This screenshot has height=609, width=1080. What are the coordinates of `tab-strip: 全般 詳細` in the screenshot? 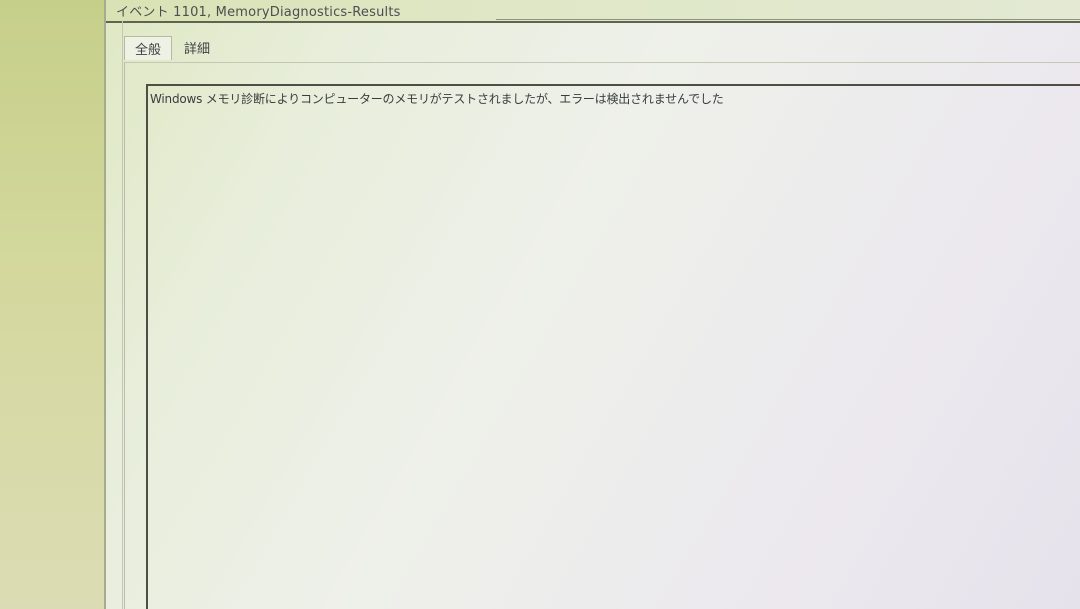 It's located at (172, 49).